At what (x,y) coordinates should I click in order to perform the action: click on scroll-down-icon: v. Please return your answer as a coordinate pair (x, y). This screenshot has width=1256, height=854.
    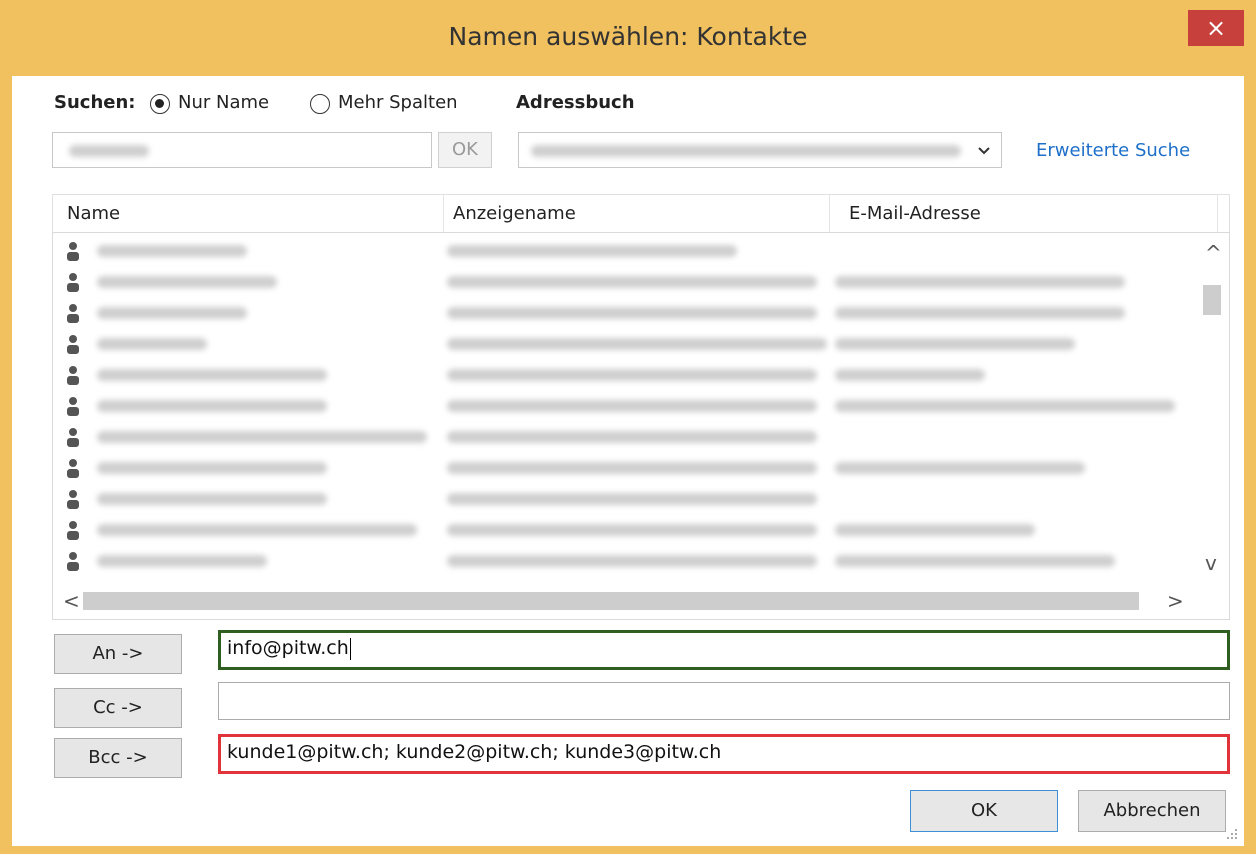
    Looking at the image, I should click on (1211, 563).